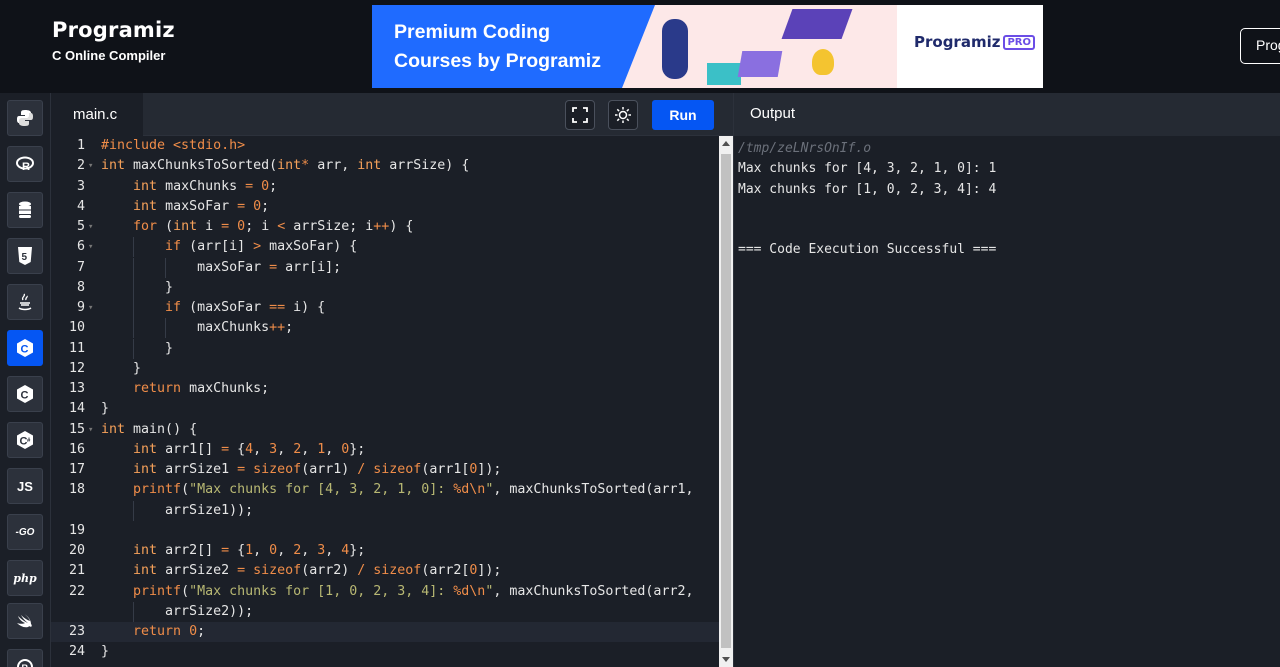  What do you see at coordinates (385, 187) in the screenshot?
I see `code-line: 3 int maxChunks = 0;` at bounding box center [385, 187].